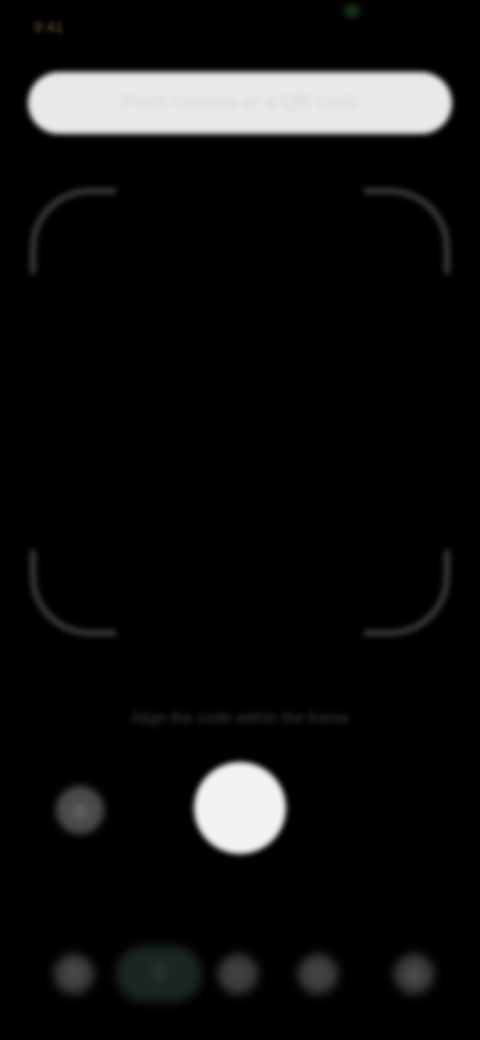 The width and height of the screenshot is (480, 1040). Describe the element at coordinates (352, 11) in the screenshot. I see `camera-in-use-indicator` at that location.